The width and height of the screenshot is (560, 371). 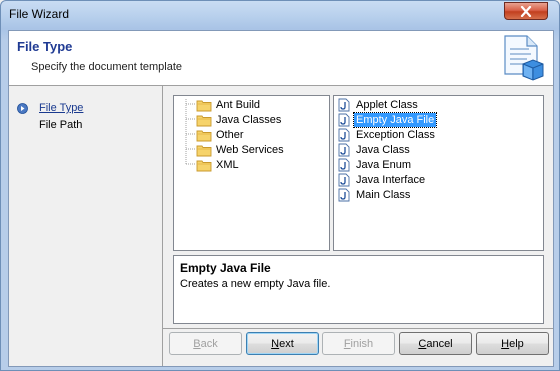 I want to click on back-button: Back, so click(x=205, y=343).